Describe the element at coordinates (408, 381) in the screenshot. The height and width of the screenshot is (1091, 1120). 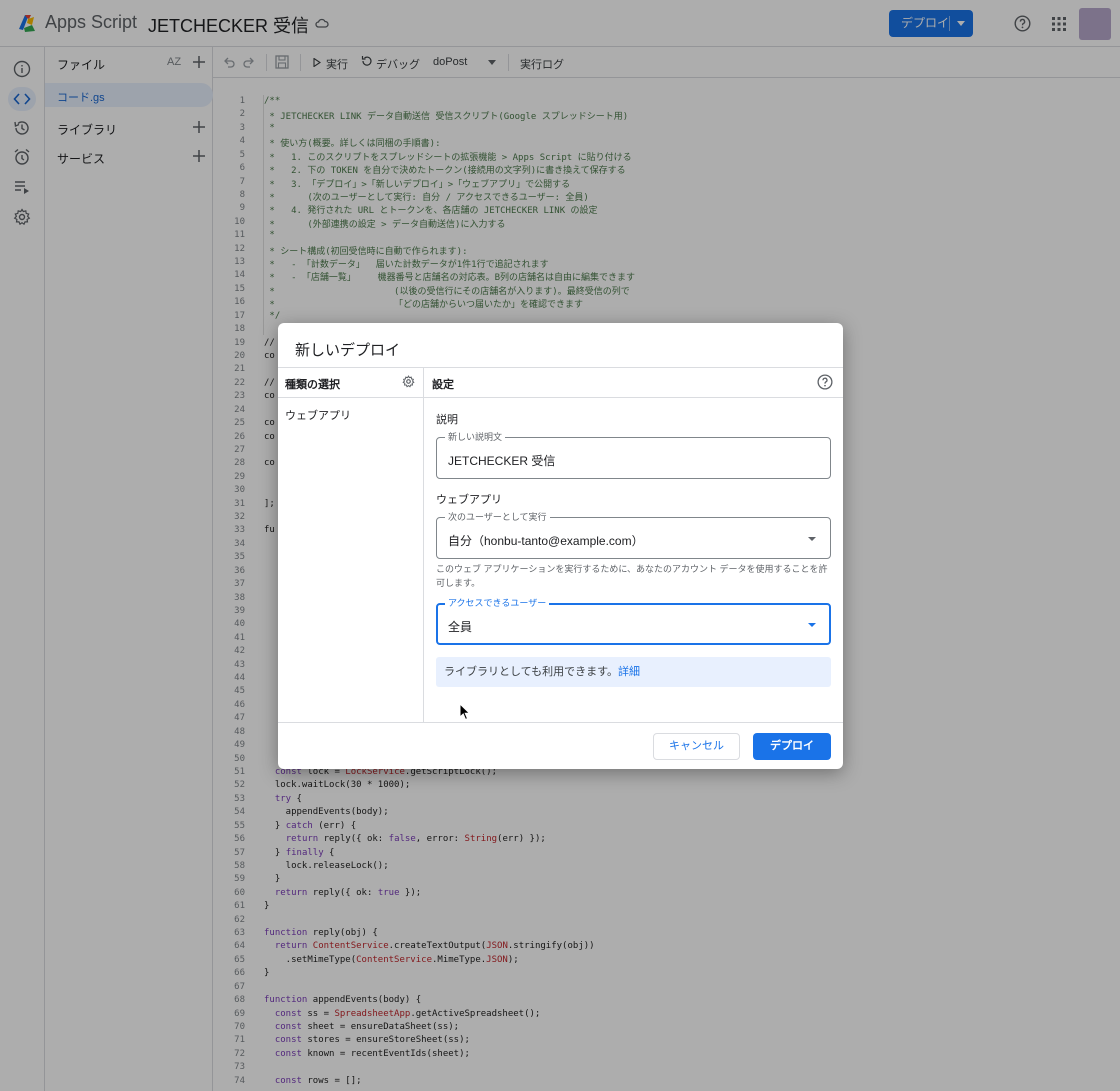
I see `gear-icon` at that location.